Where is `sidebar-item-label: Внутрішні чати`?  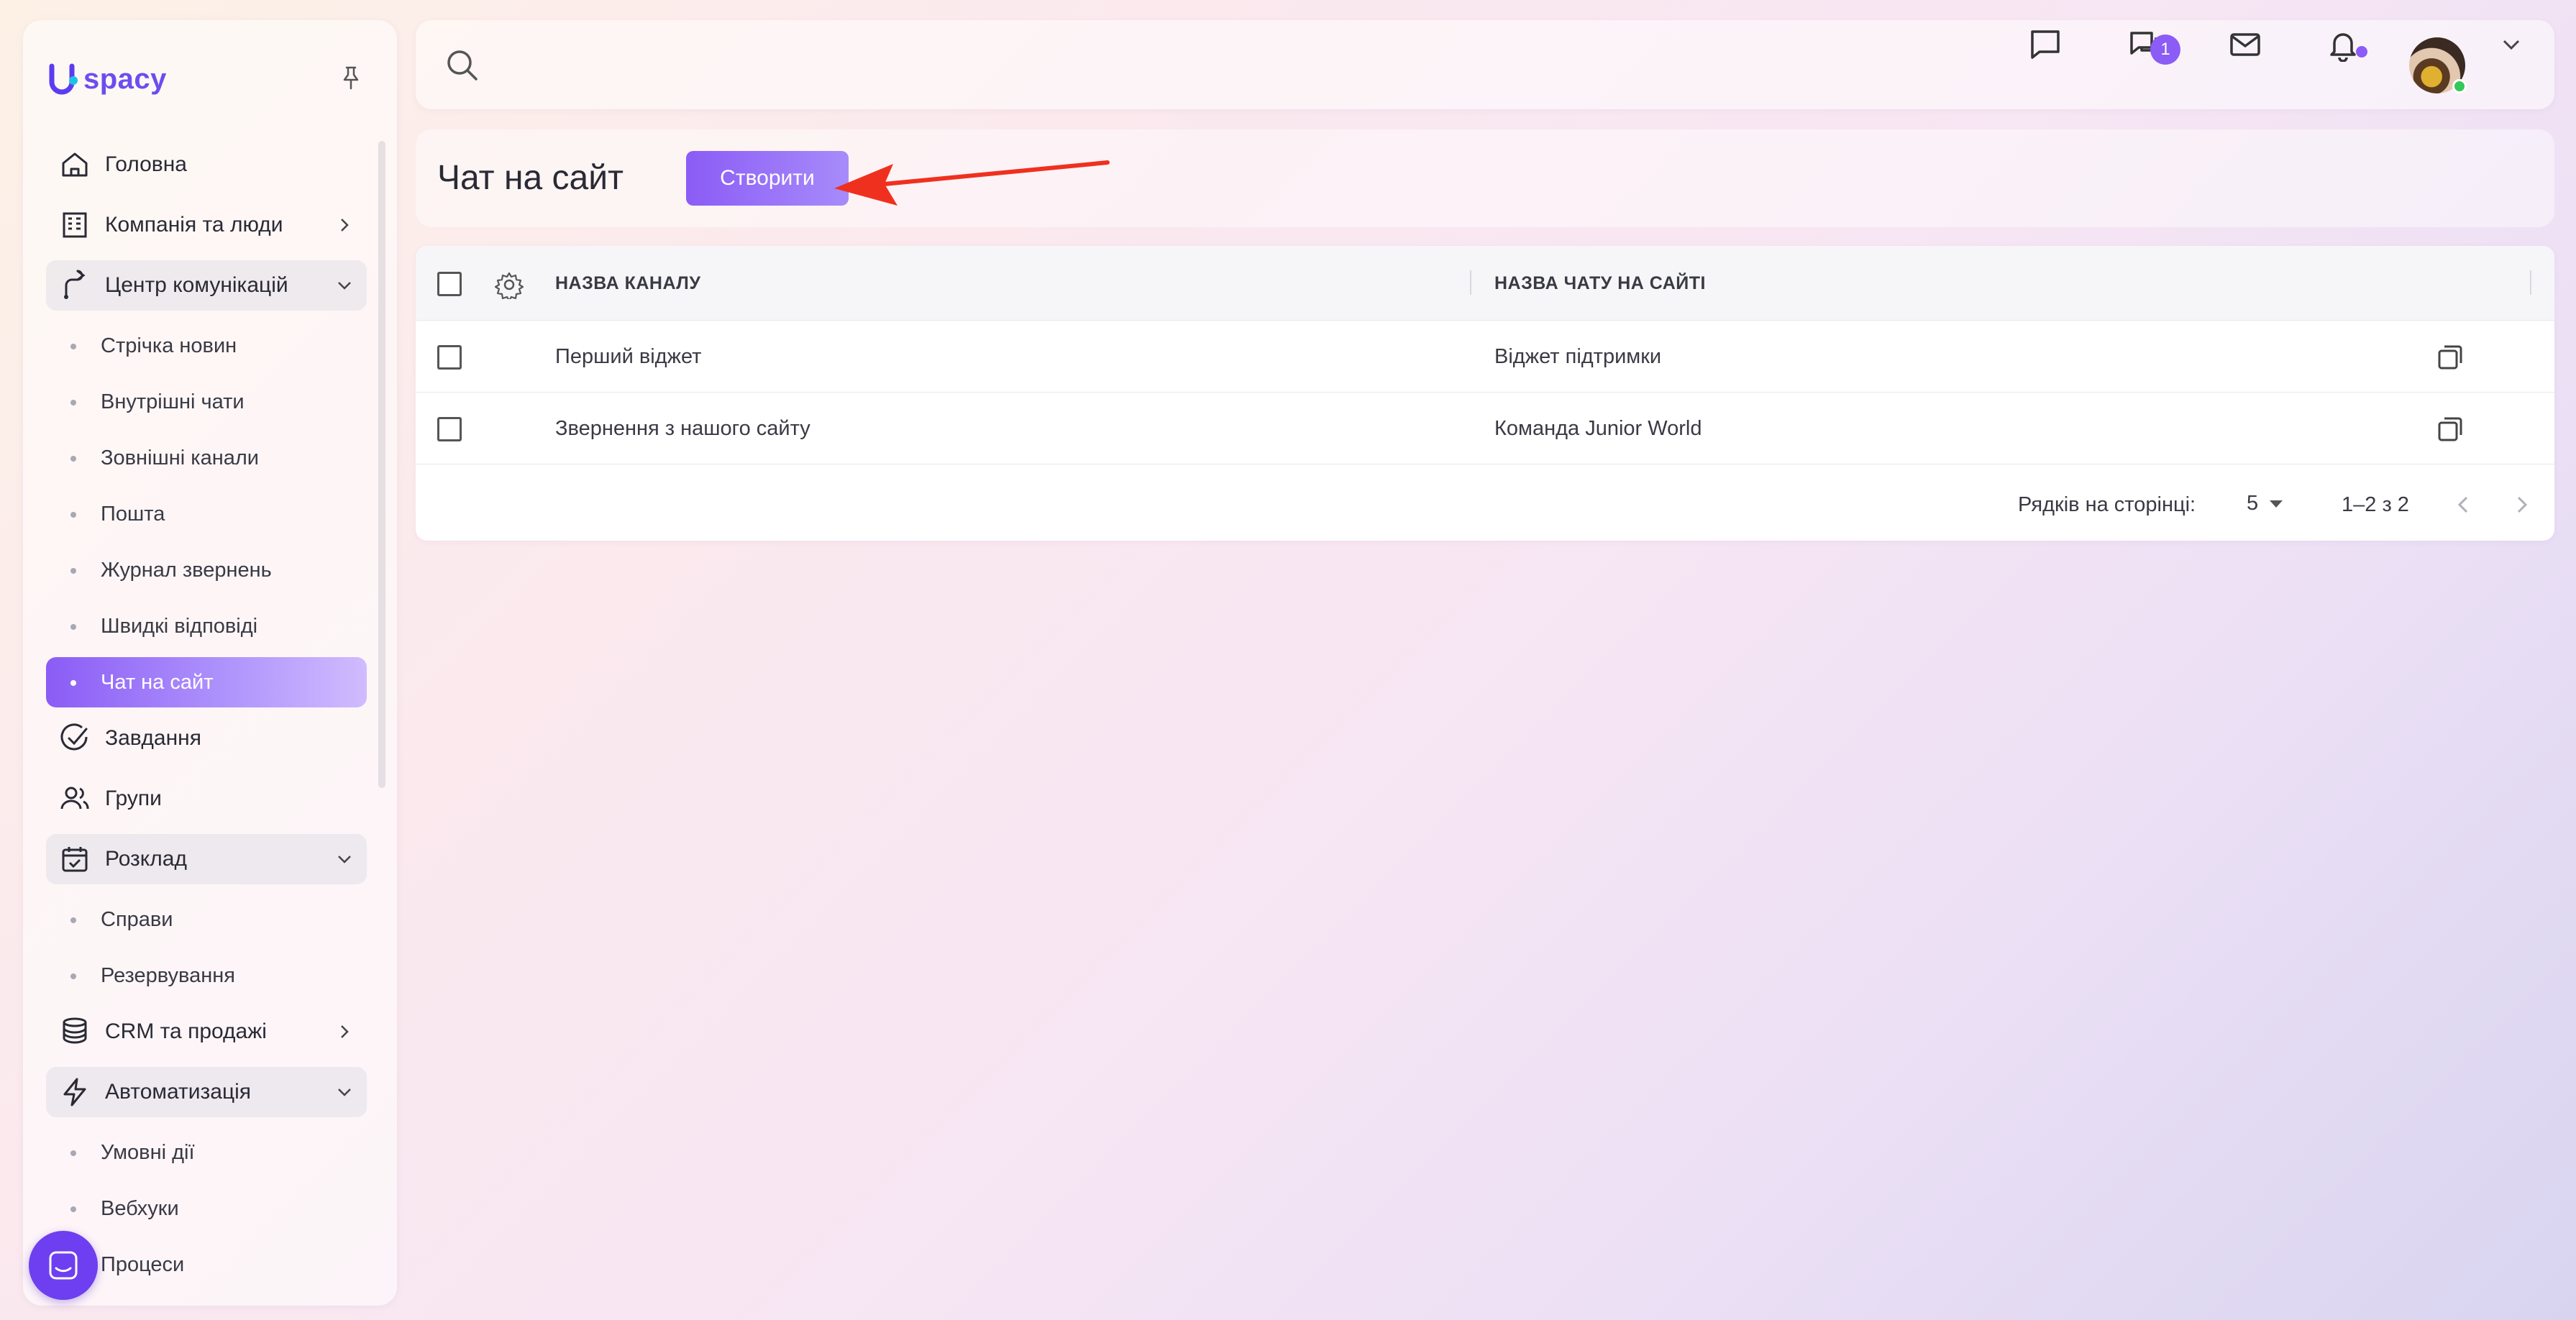
sidebar-item-label: Внутрішні чати is located at coordinates (173, 401).